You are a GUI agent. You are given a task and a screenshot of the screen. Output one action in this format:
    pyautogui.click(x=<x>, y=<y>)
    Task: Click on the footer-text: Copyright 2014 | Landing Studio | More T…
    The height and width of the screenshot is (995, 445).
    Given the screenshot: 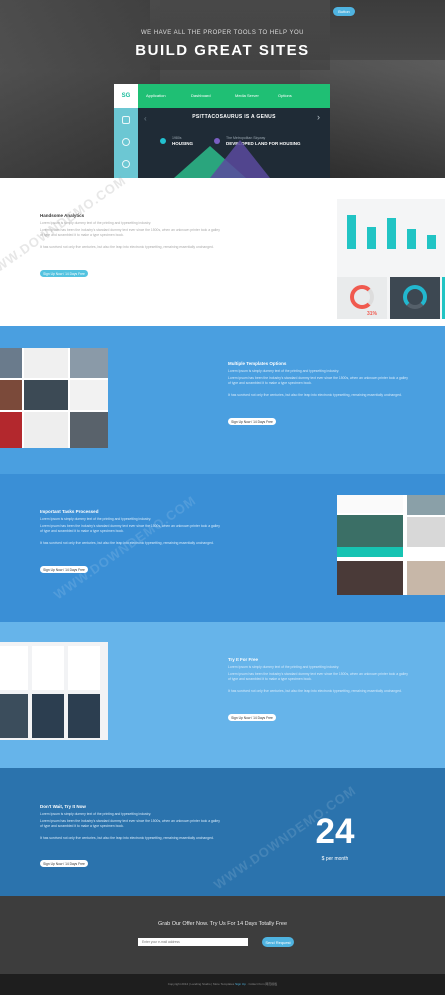 What is the action you would take?
    pyautogui.click(x=222, y=984)
    